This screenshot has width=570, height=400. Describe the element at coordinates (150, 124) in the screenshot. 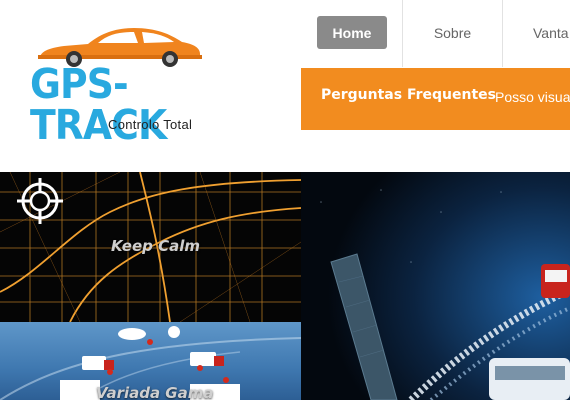

I see `logo-tagline: Controlo Total` at that location.